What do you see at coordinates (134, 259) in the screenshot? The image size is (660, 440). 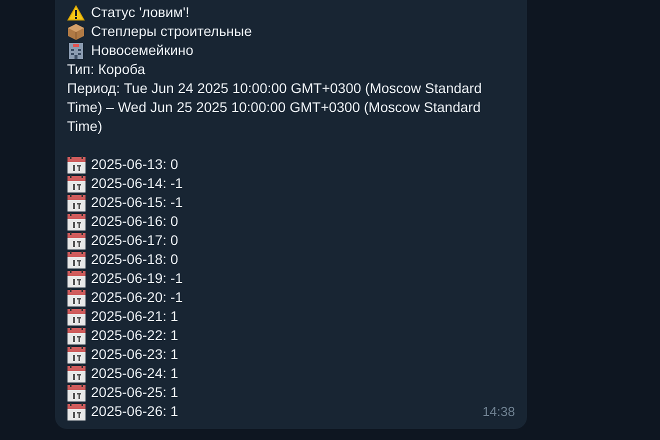 I see `daily-count: 2025-06-18: 0` at bounding box center [134, 259].